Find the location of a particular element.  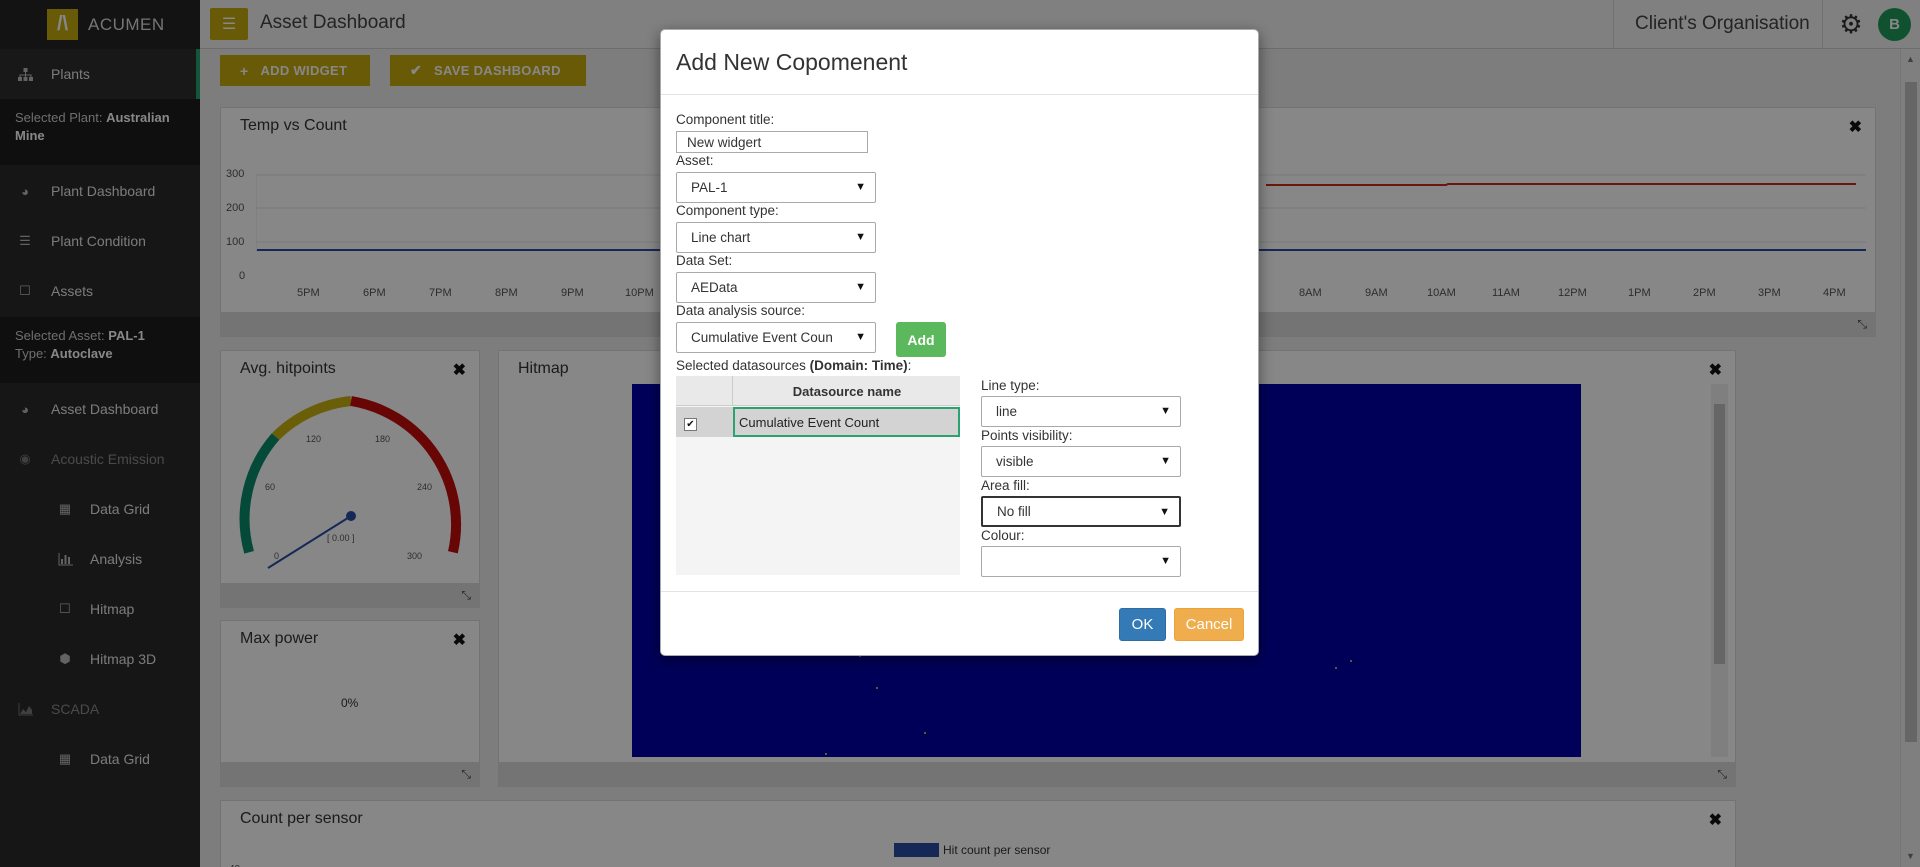

data-analysis-source-select: Cumulative Event Coun ▼ is located at coordinates (776, 337).